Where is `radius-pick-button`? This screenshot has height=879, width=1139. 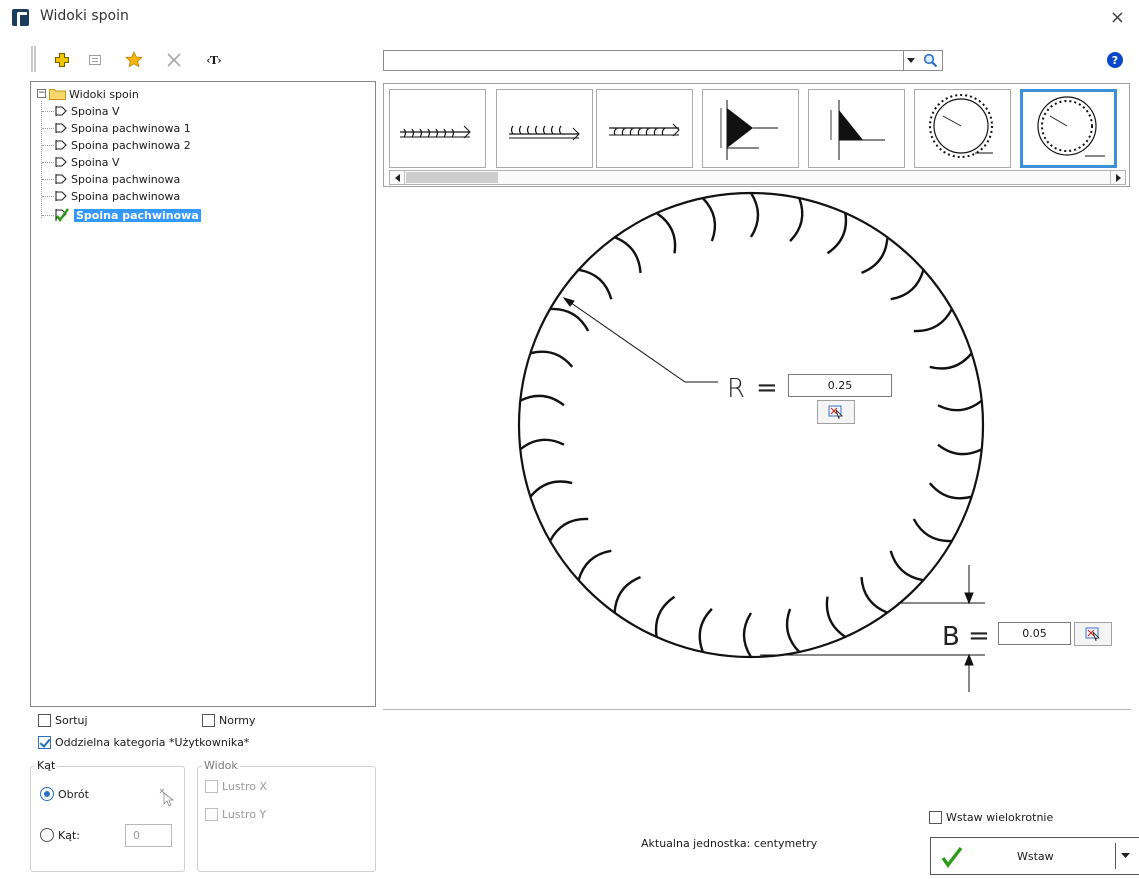 radius-pick-button is located at coordinates (836, 412).